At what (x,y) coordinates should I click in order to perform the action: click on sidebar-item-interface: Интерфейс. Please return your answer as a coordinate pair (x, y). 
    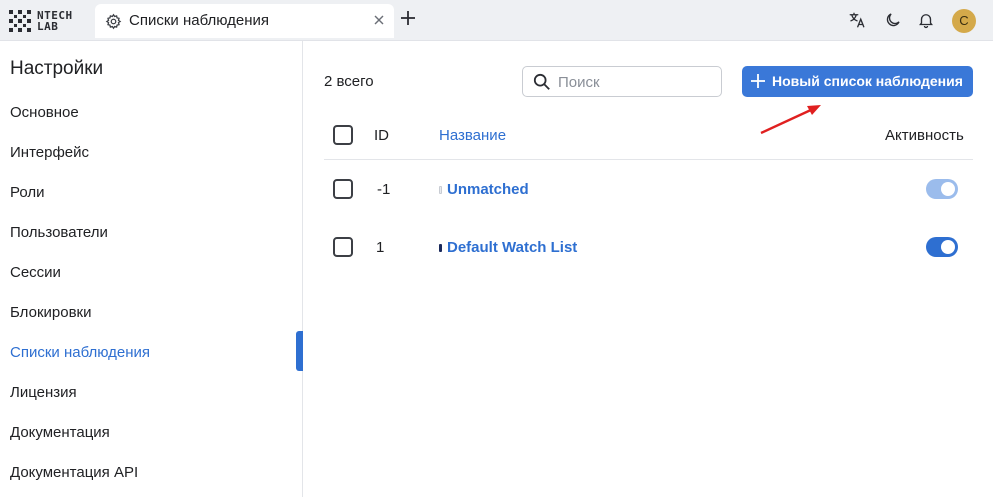
    Looking at the image, I should click on (49, 152).